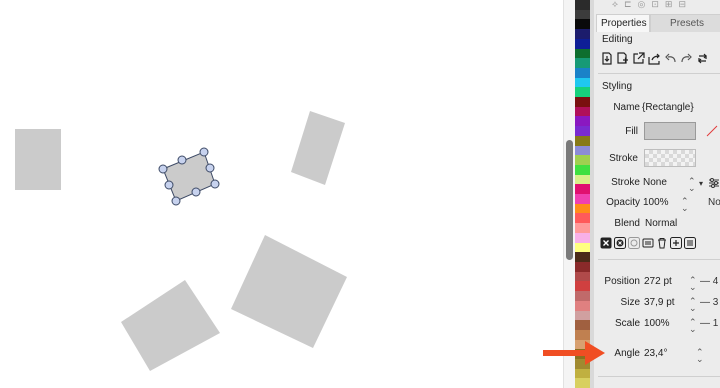 Image resolution: width=720 pixels, height=388 pixels. Describe the element at coordinates (628, 5) in the screenshot. I see `align-icon: ⊏` at that location.